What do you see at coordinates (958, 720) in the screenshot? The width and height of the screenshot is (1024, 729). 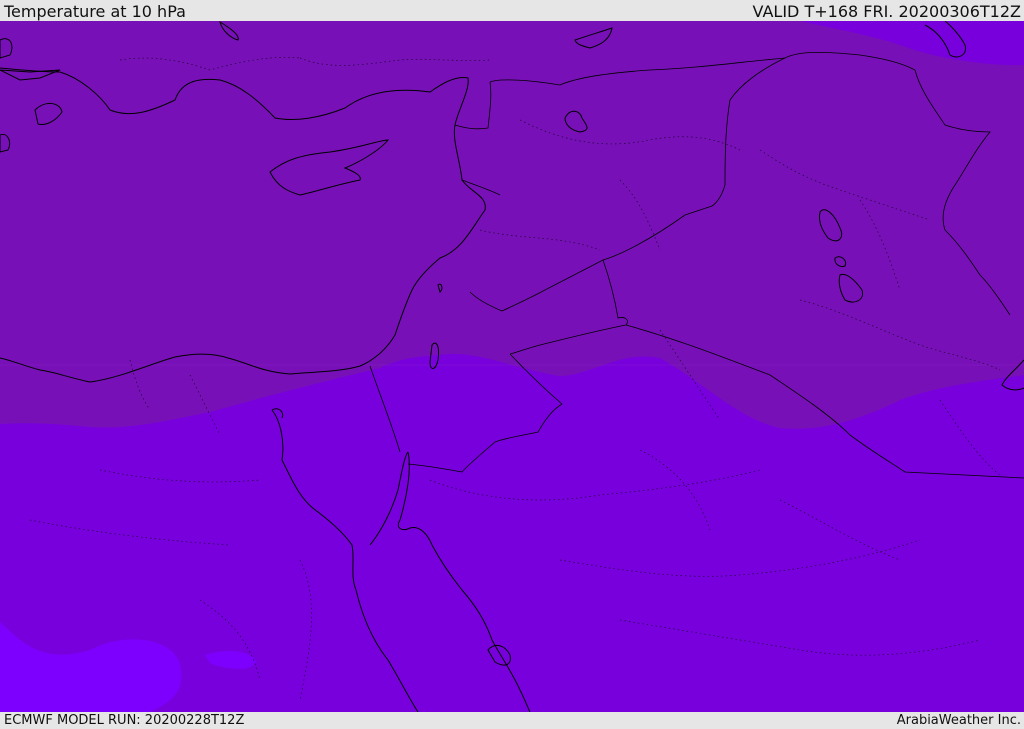 I see `provider-credit: ArabiaWeather Inc.` at bounding box center [958, 720].